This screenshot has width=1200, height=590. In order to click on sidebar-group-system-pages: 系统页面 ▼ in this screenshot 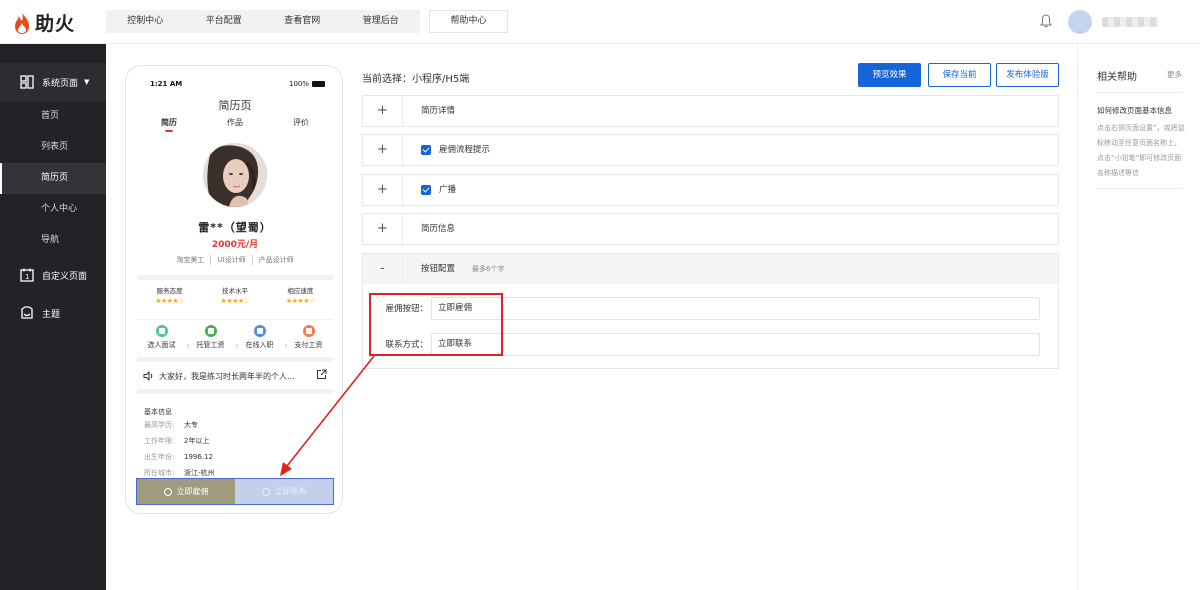, I will do `click(53, 82)`.